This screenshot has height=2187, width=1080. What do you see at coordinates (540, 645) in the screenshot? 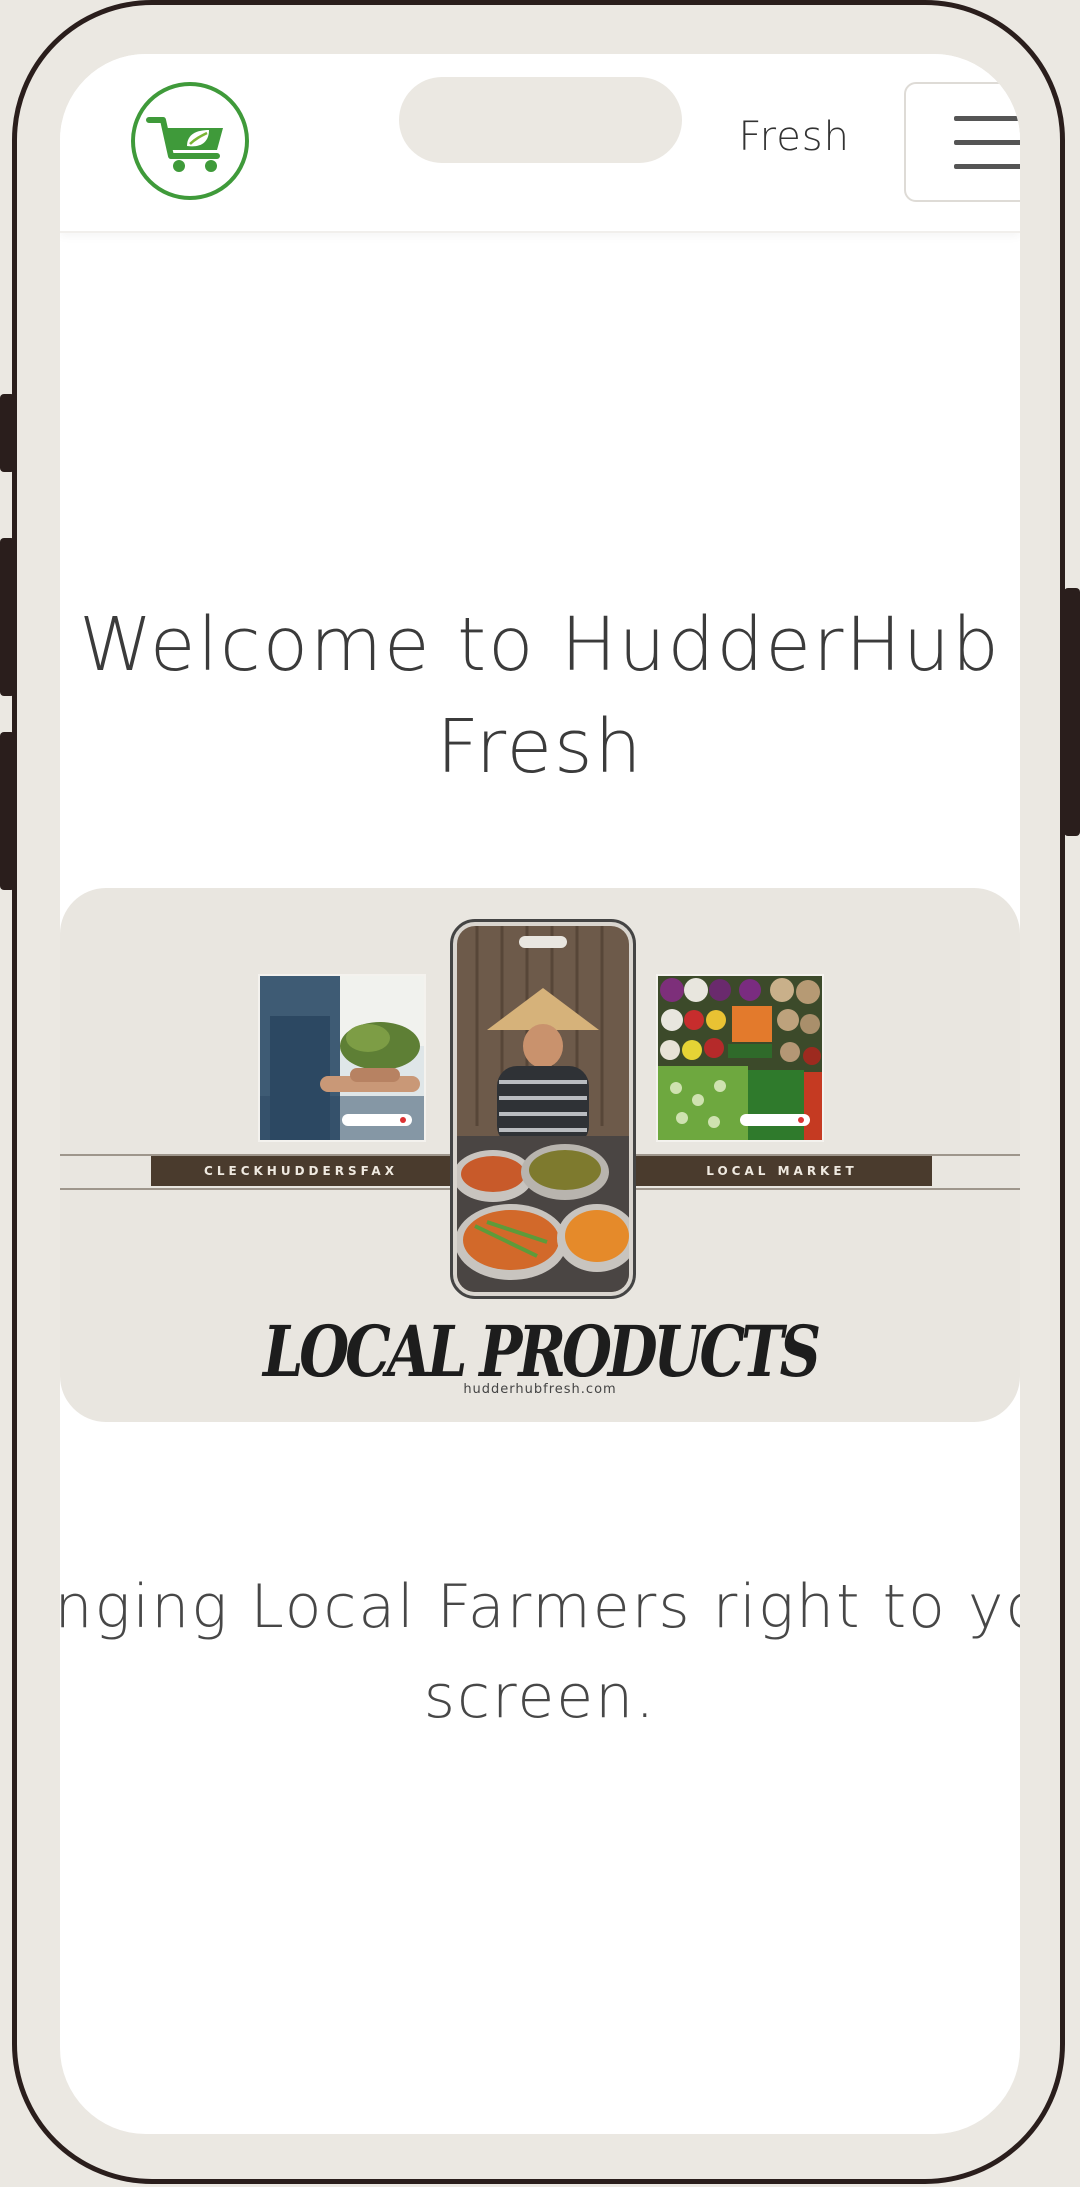
I see `welcome-line-1: Welcome to HudderHub` at bounding box center [540, 645].